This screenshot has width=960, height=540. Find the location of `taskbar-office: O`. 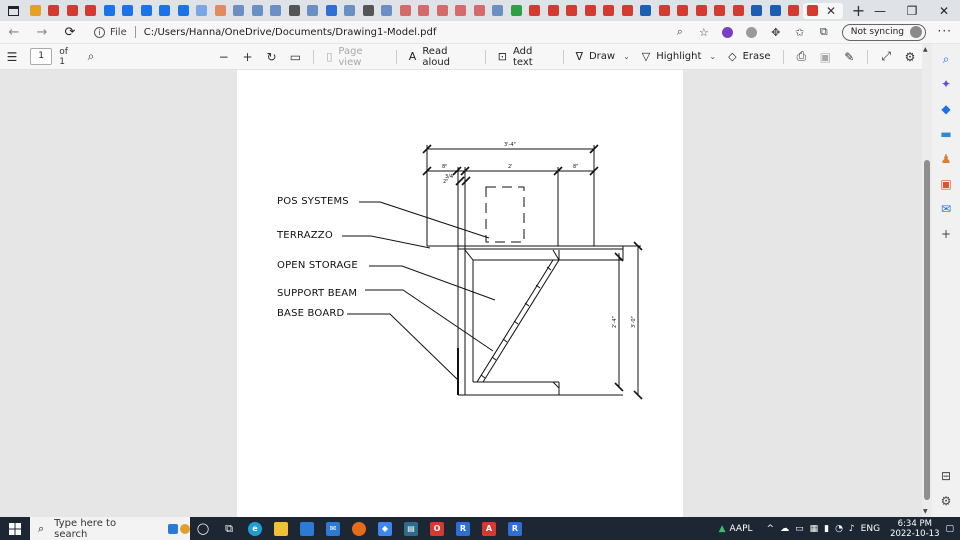

taskbar-office: O is located at coordinates (437, 528).